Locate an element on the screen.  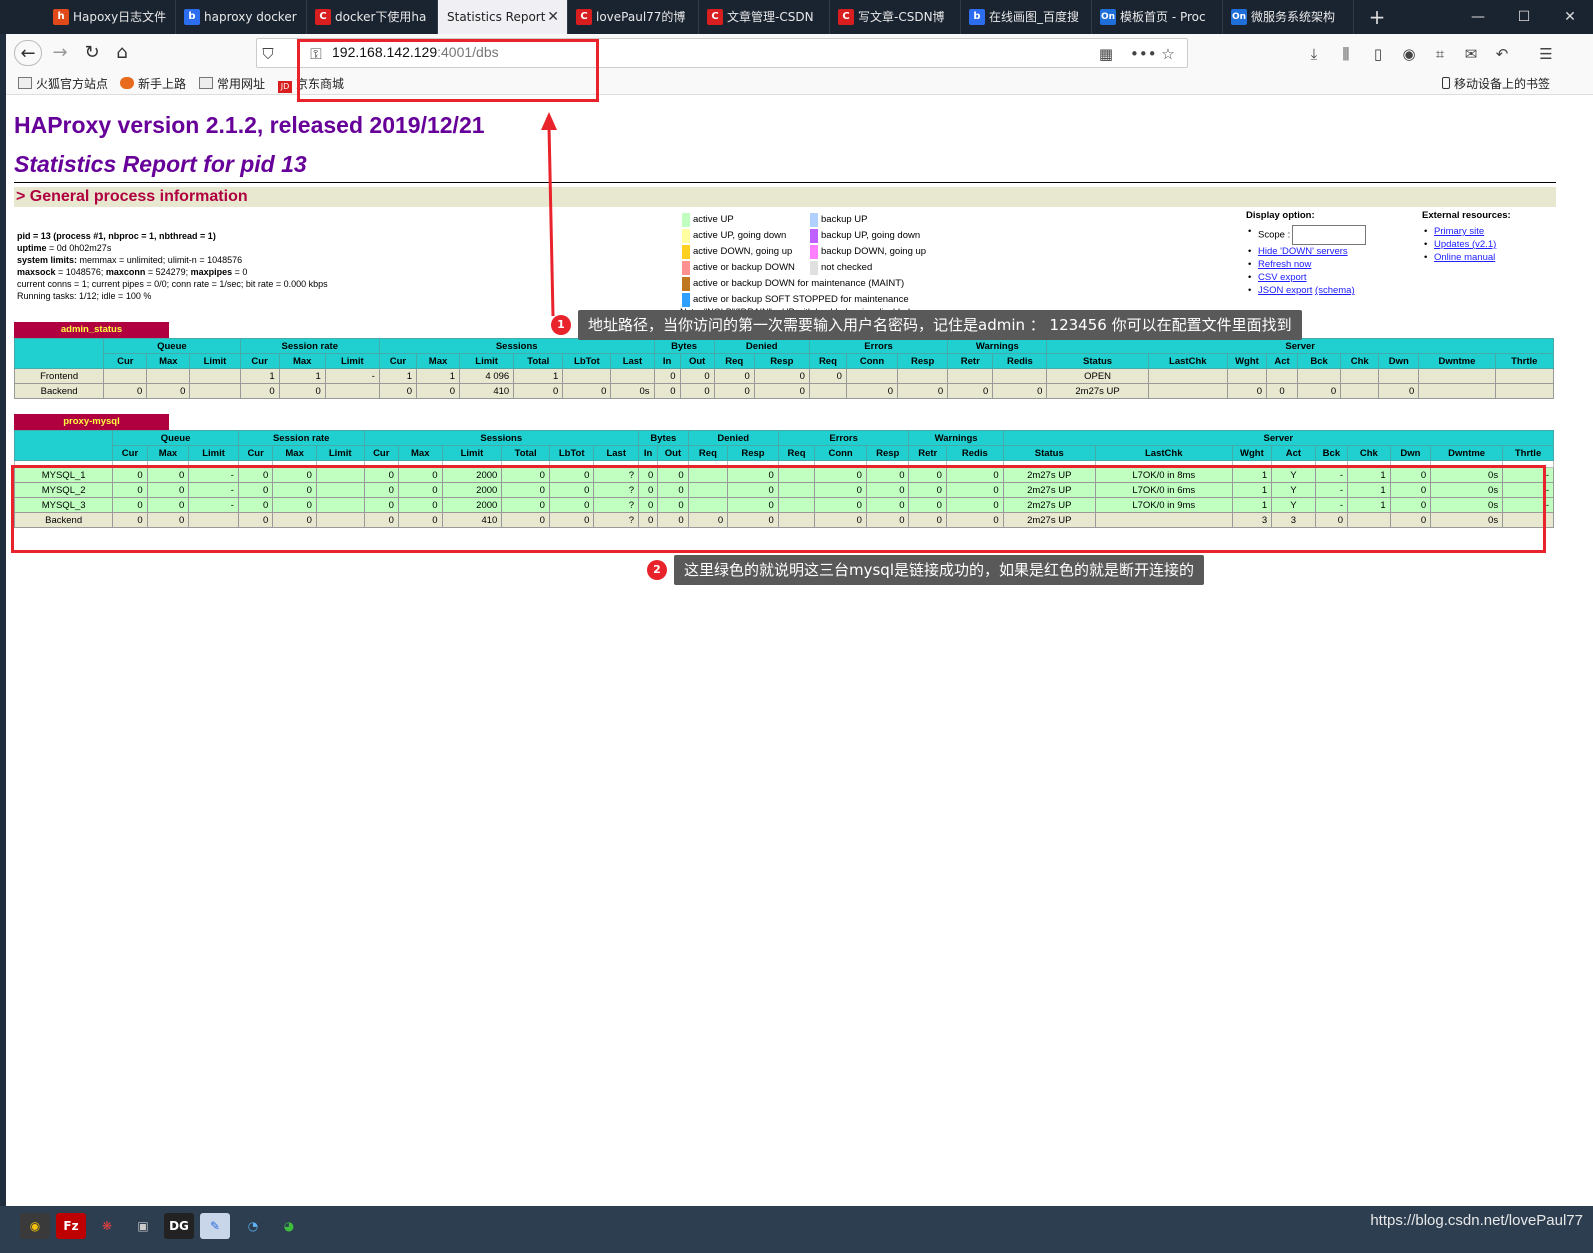
column-header: Act is located at coordinates (1282, 361).